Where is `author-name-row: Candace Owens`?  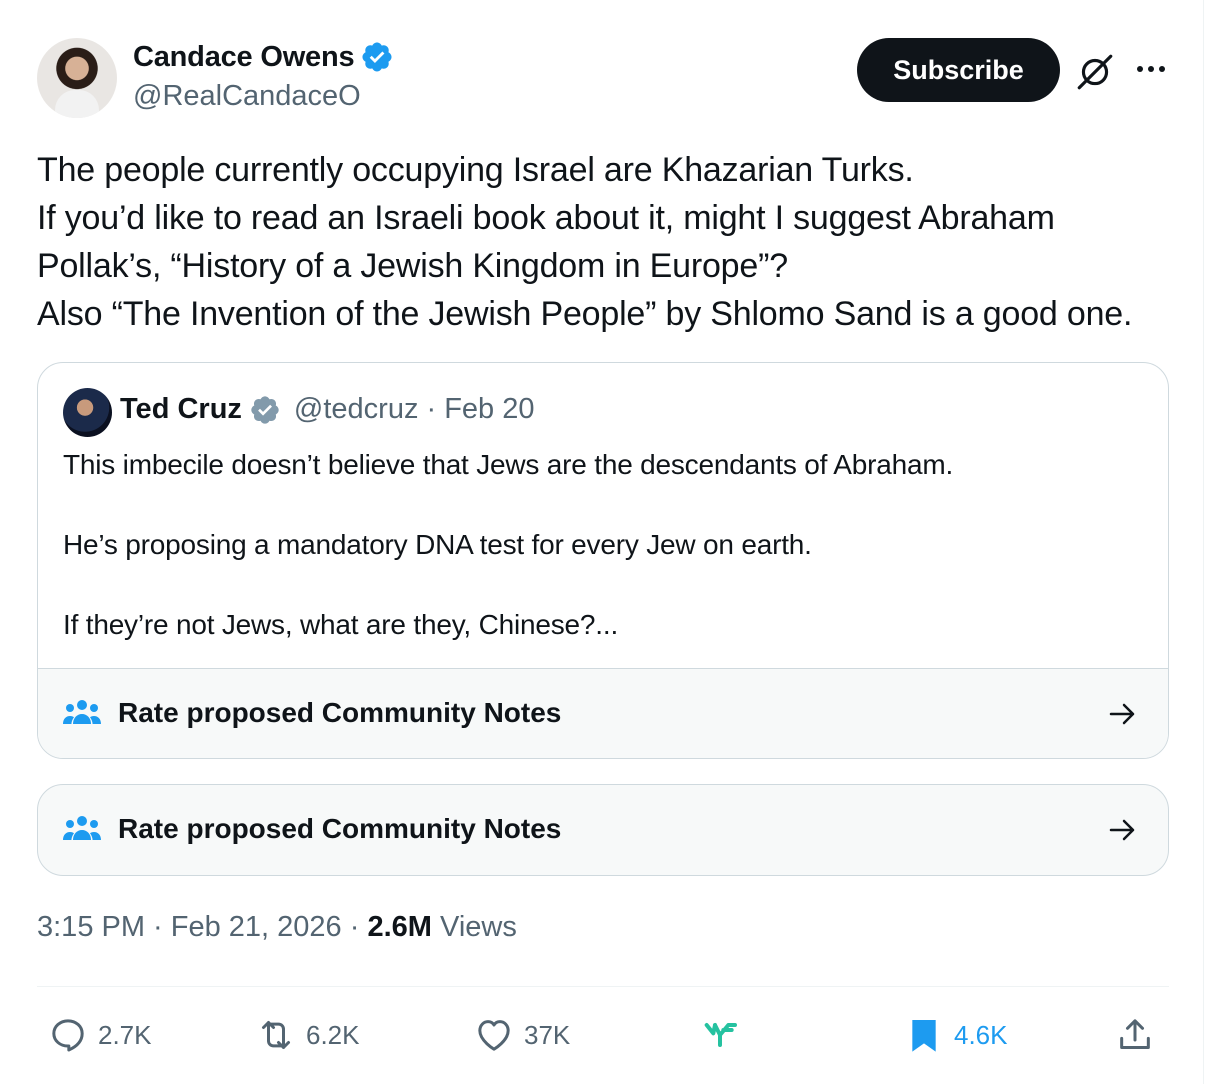 author-name-row: Candace Owens is located at coordinates (263, 57).